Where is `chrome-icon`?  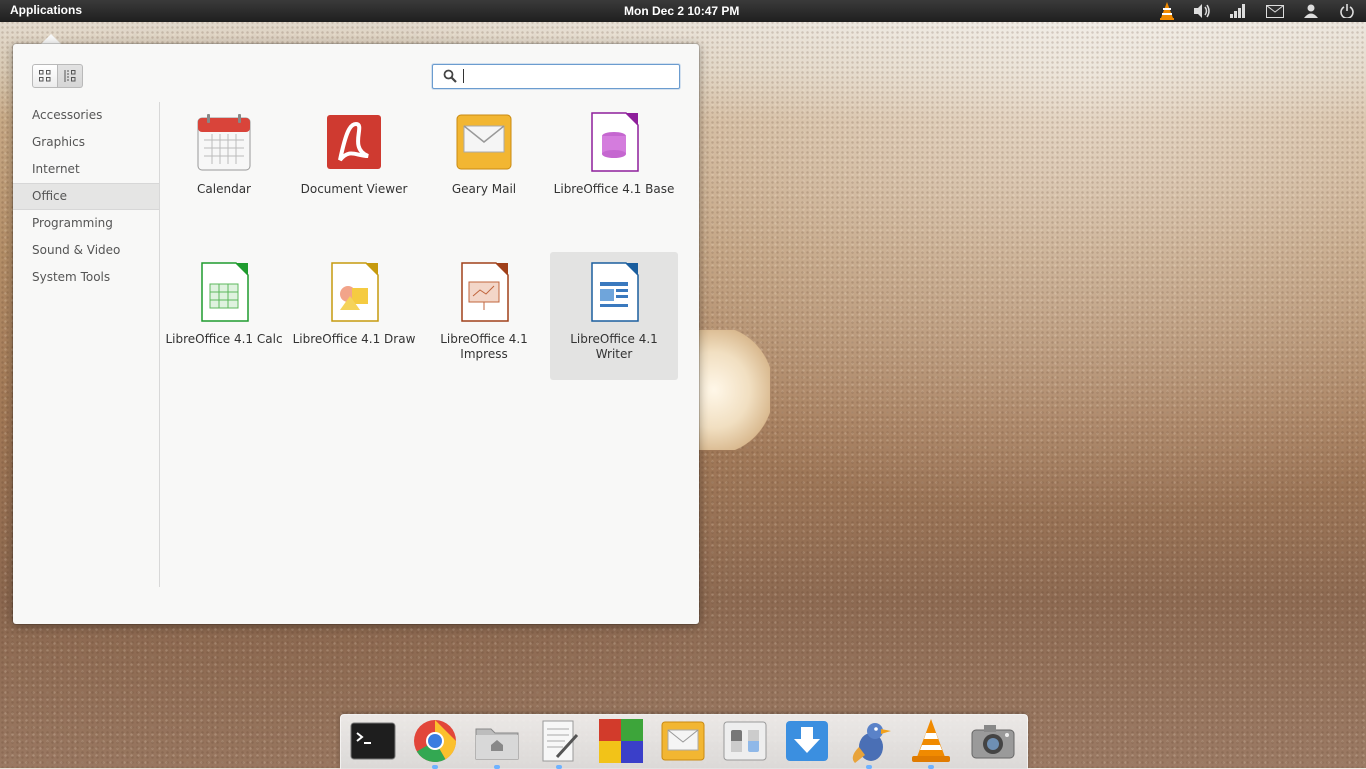
chrome-icon is located at coordinates (435, 741).